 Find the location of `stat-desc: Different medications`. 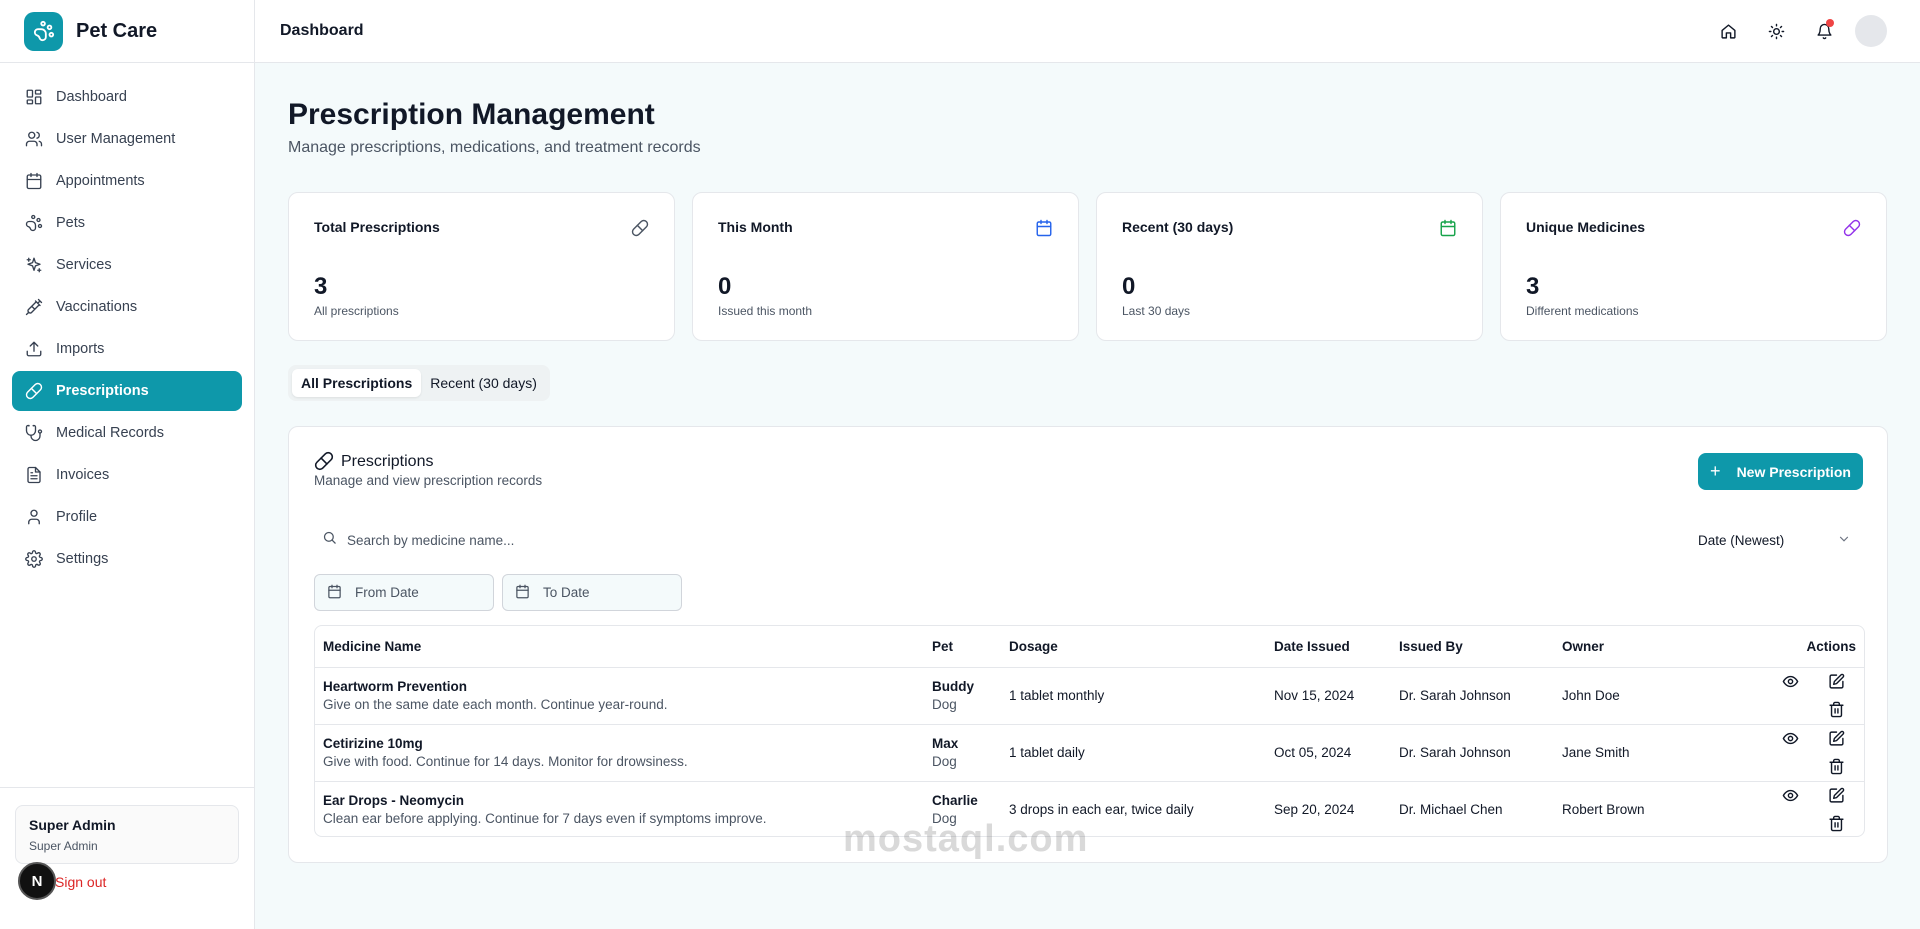

stat-desc: Different medications is located at coordinates (1582, 311).